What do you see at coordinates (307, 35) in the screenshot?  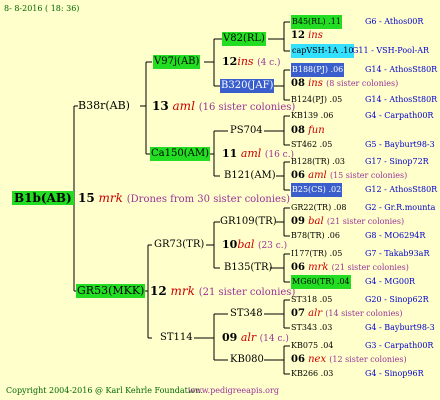 I see `ancestor-drones: 12 ins` at bounding box center [307, 35].